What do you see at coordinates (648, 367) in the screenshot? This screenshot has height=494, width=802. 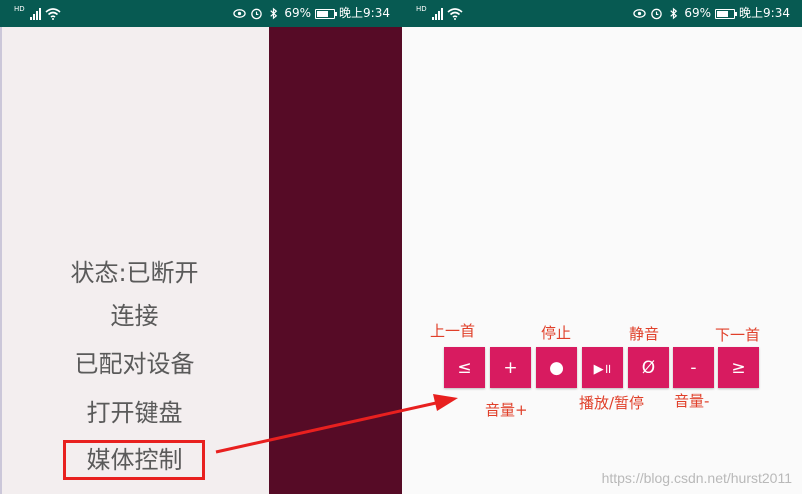 I see `mute-button: Ø` at bounding box center [648, 367].